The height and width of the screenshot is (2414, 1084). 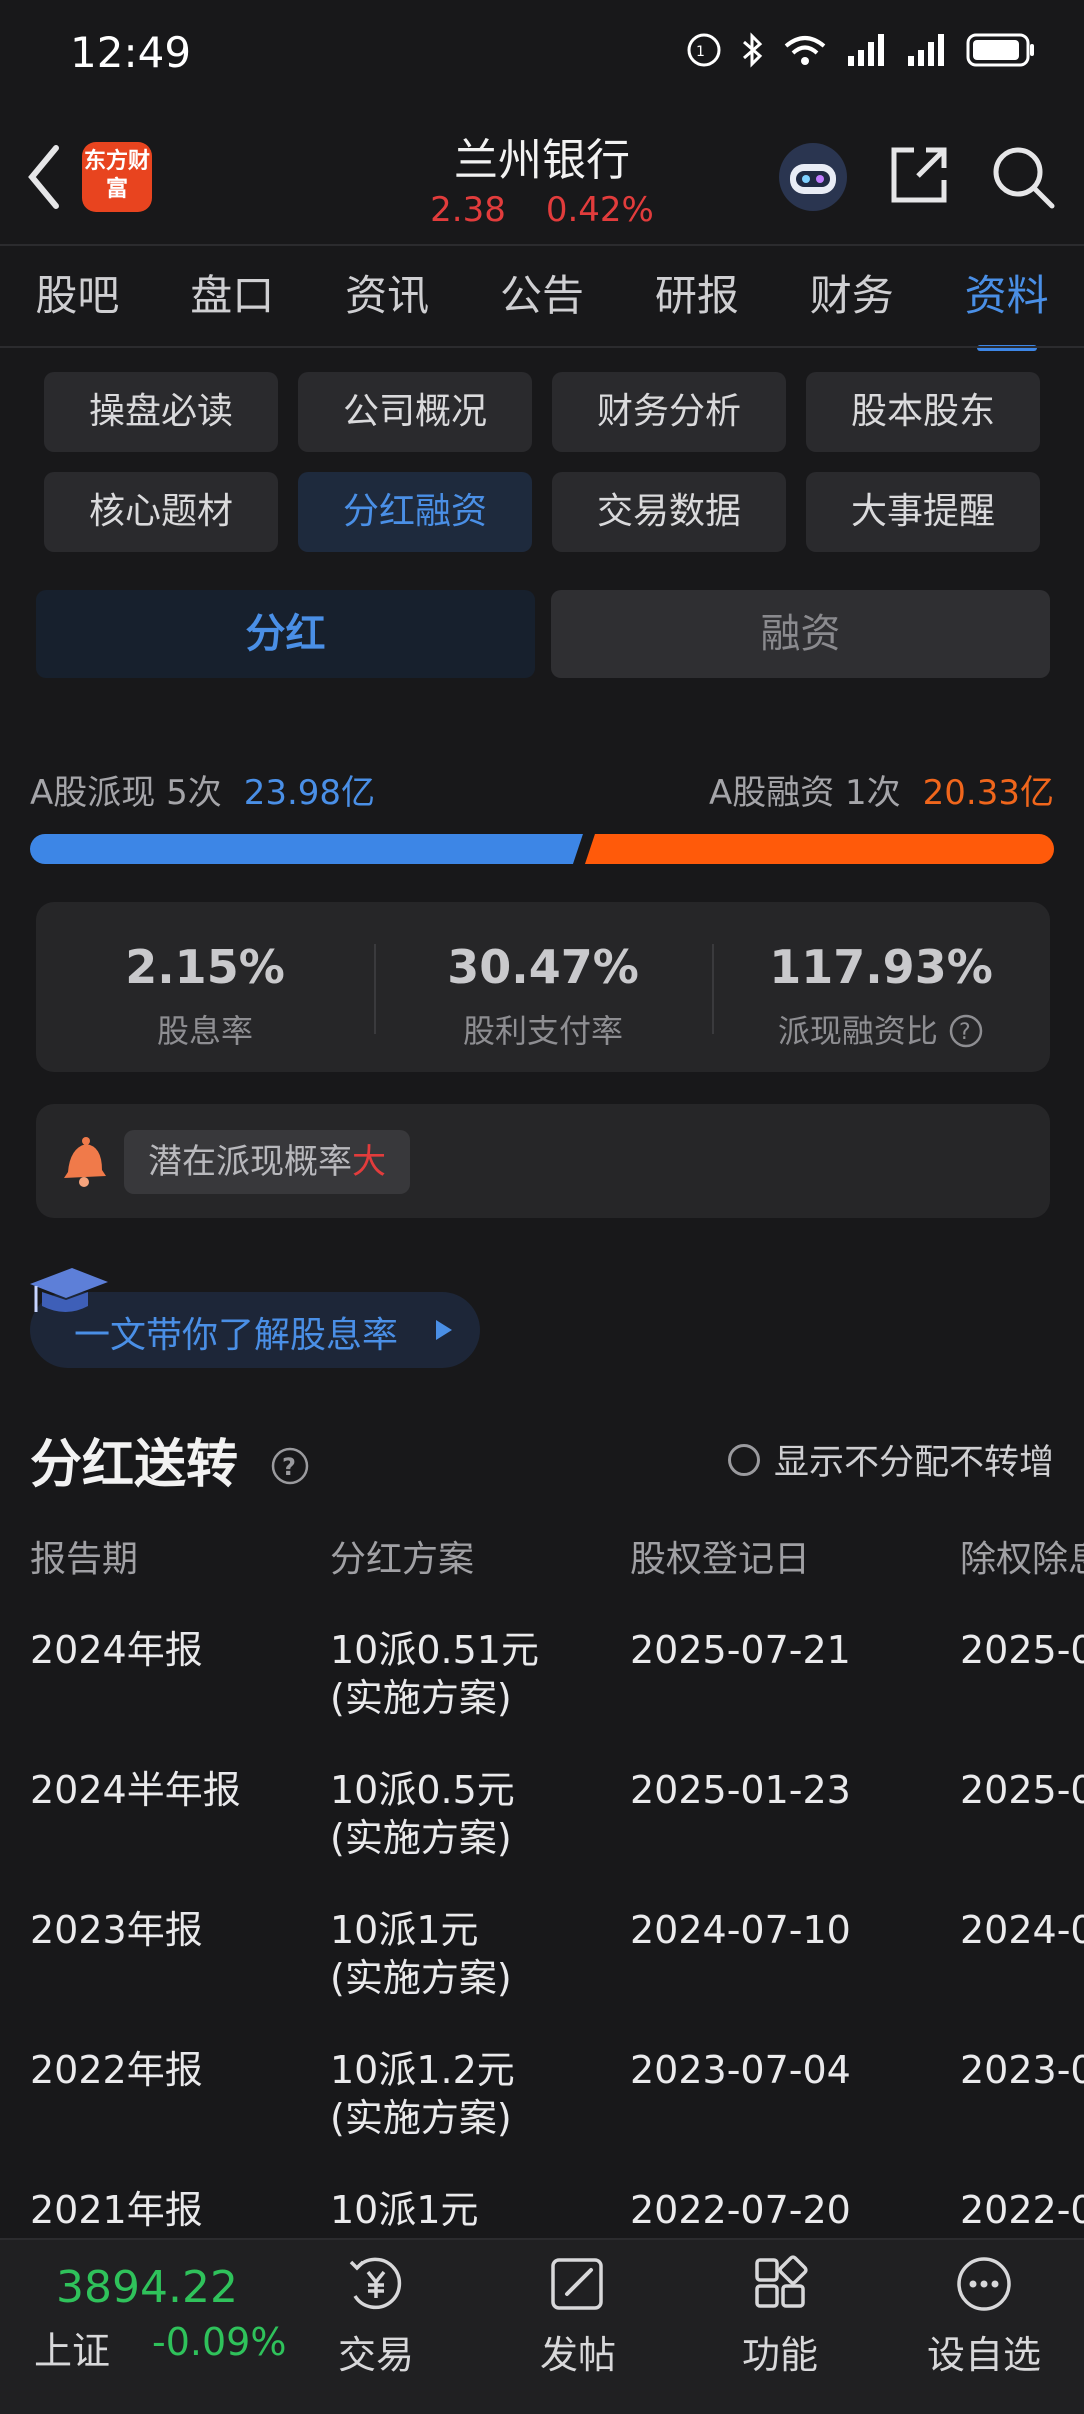 What do you see at coordinates (161, 512) in the screenshot?
I see `sub-button-core-themes: 核心题材` at bounding box center [161, 512].